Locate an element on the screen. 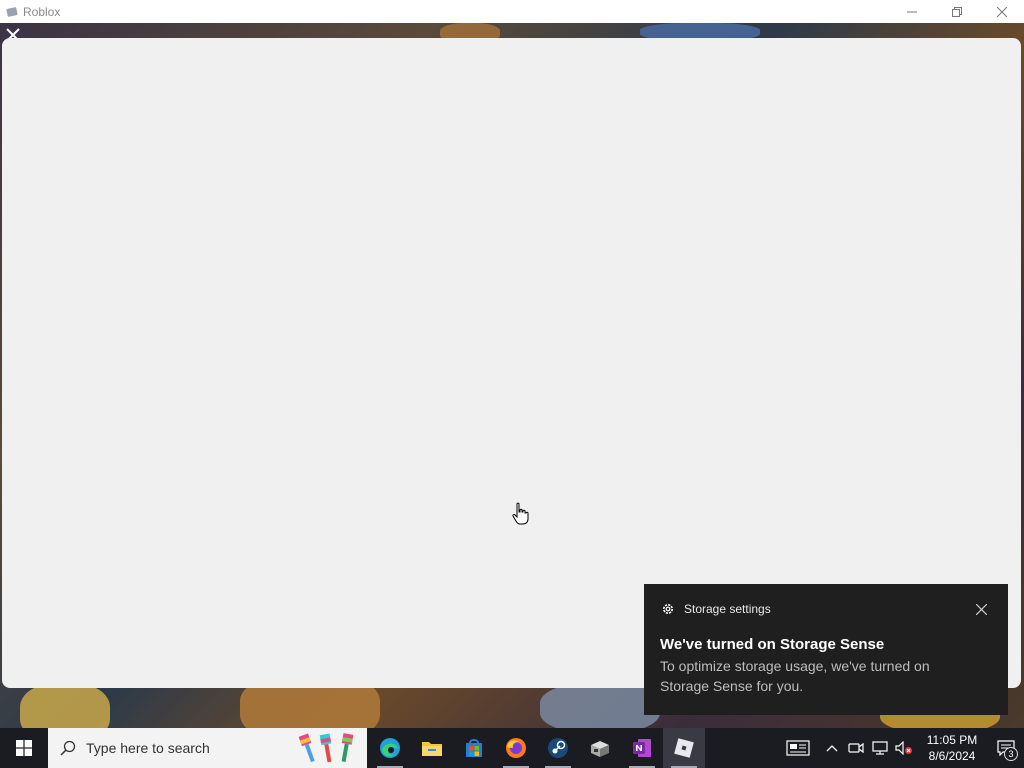 This screenshot has height=768, width=1024. taskbar: Type here to search 11:05 PM 8/6/2024 3 is located at coordinates (512, 748).